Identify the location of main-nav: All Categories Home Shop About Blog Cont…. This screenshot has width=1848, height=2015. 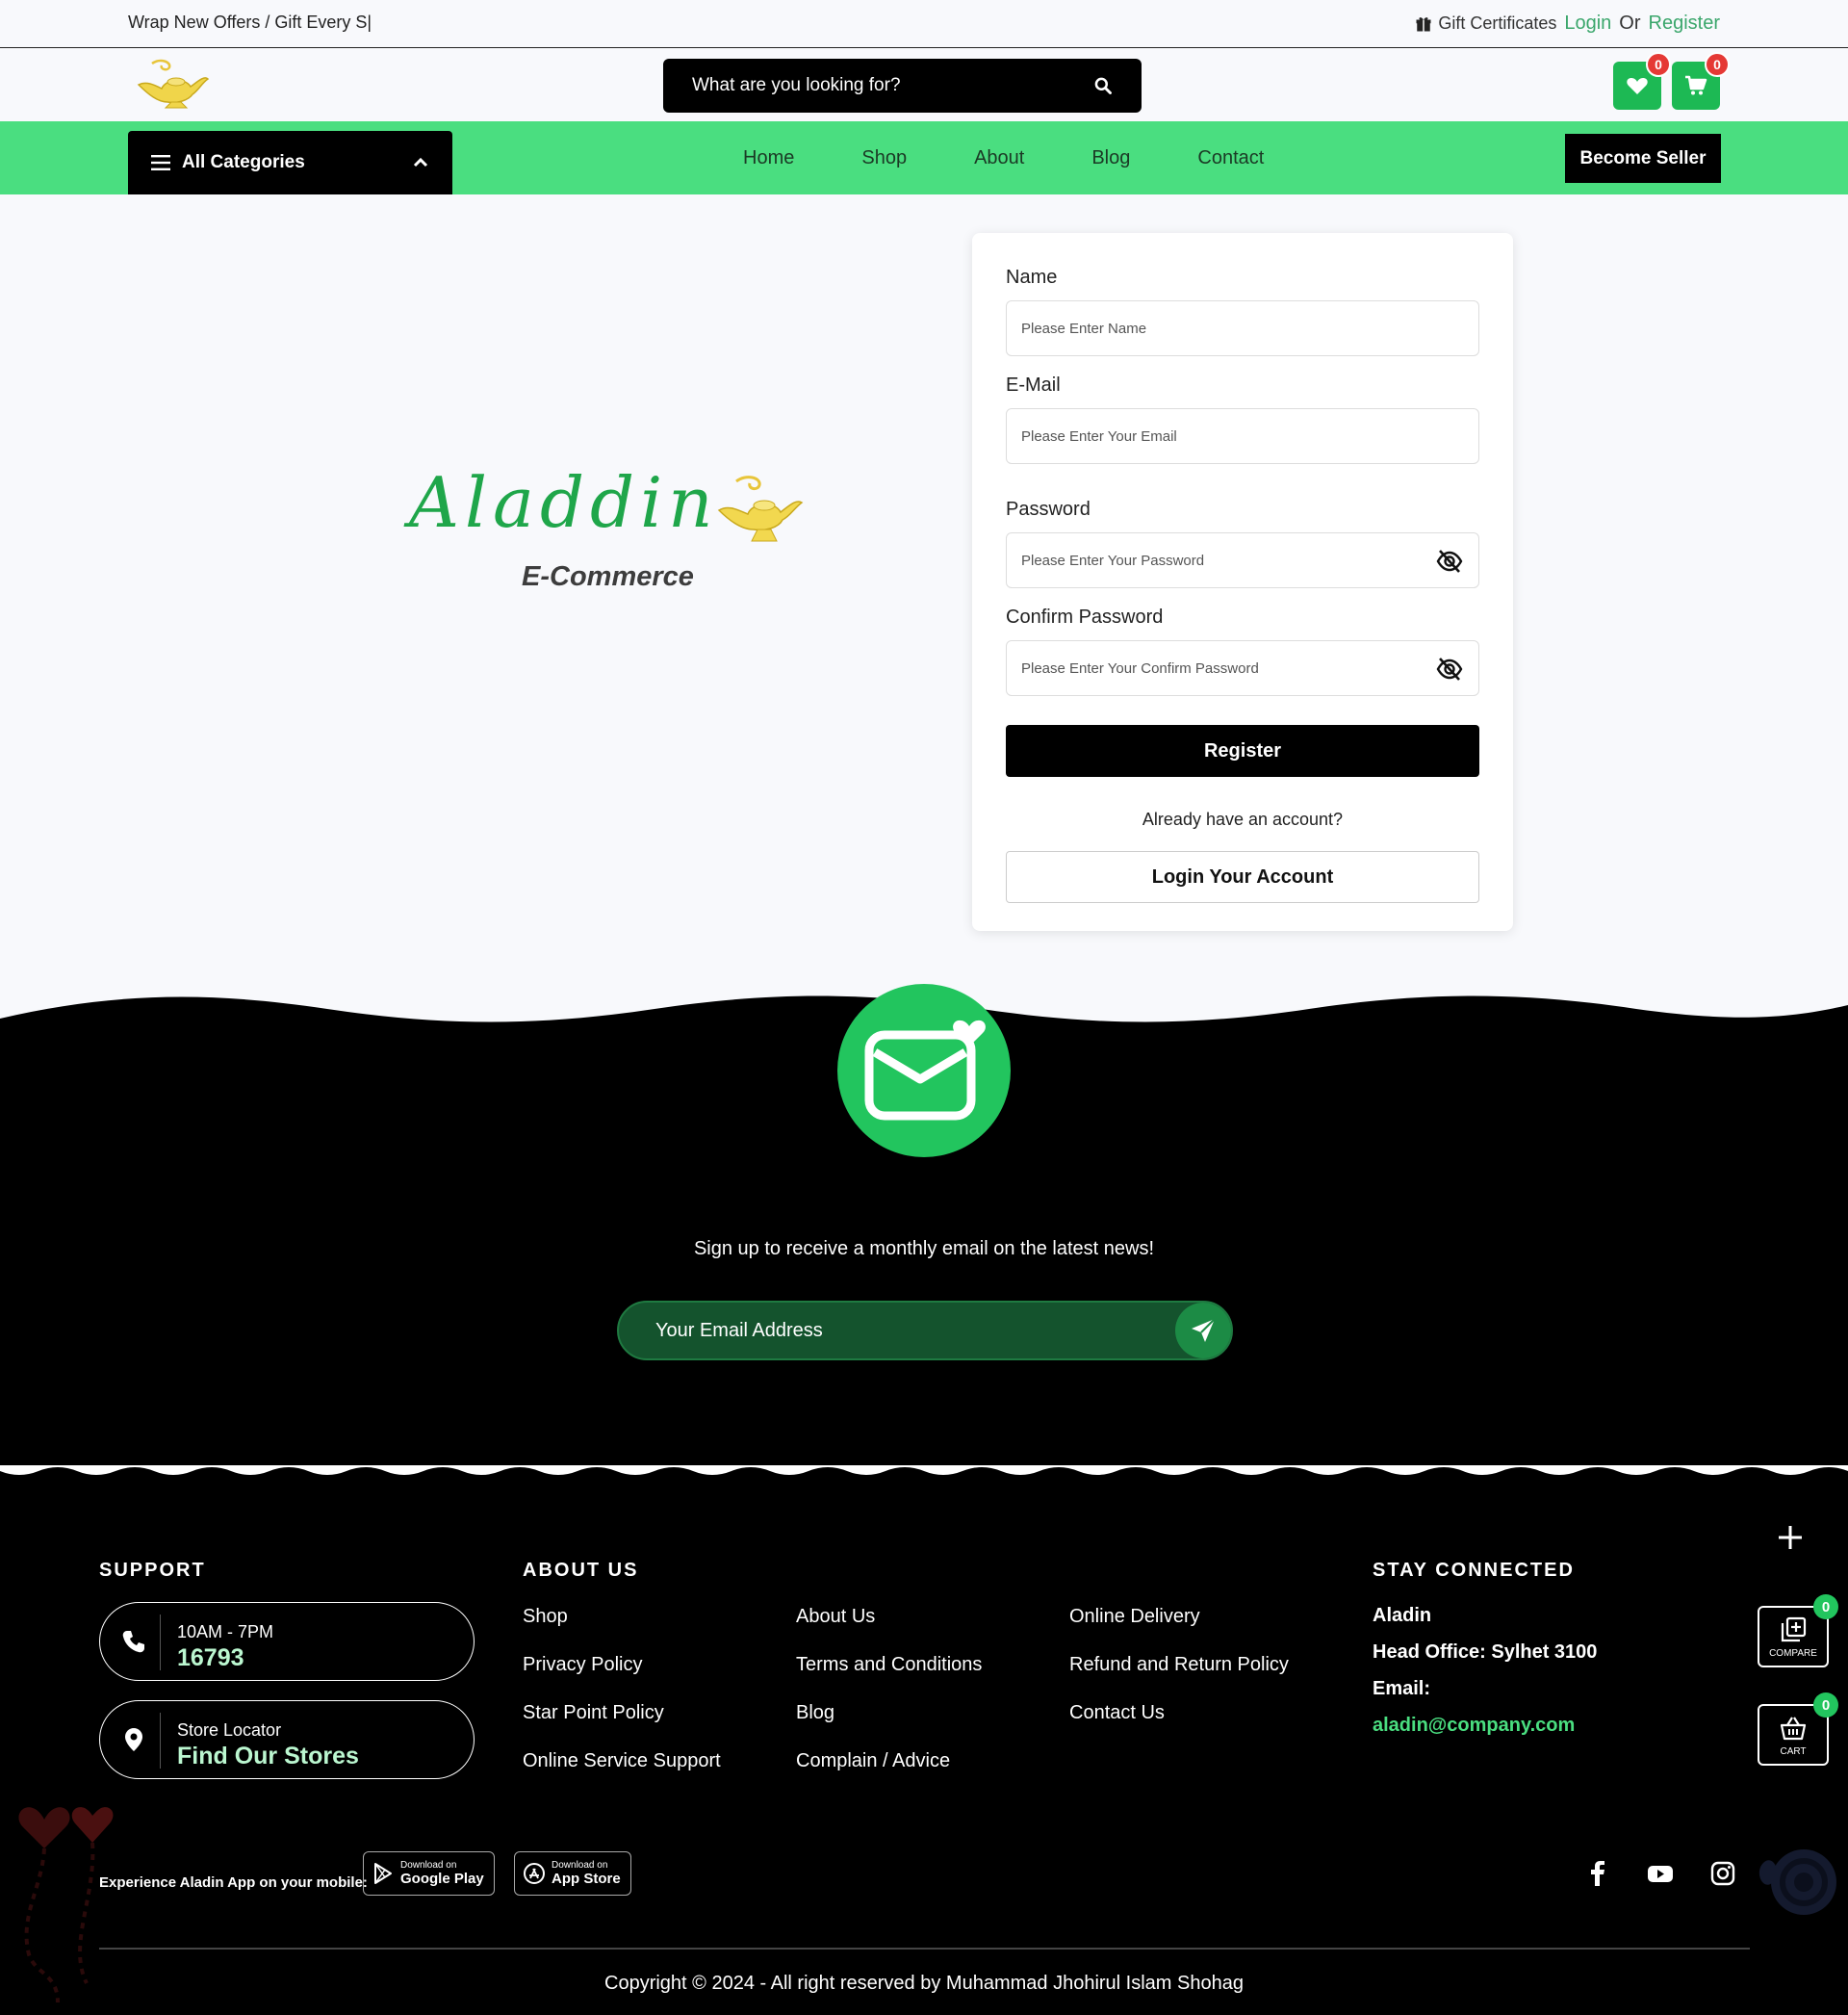
(924, 158).